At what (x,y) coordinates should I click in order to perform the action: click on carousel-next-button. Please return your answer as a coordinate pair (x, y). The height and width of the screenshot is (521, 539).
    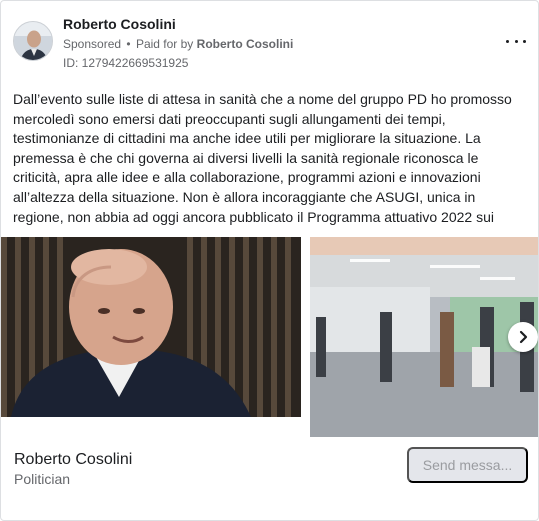
    Looking at the image, I should click on (523, 337).